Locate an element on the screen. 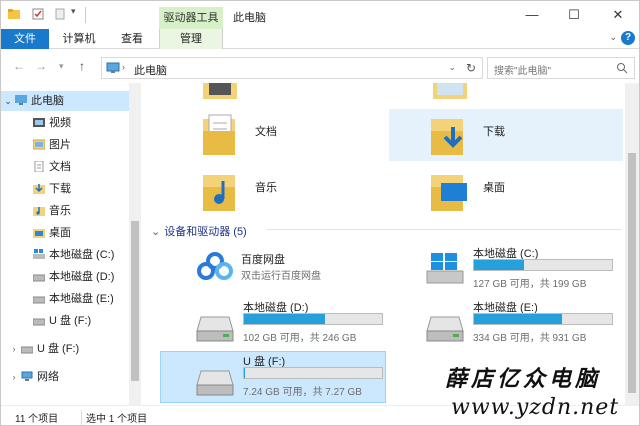 The height and width of the screenshot is (426, 640). documents-folder-icon is located at coordinates (219, 134).